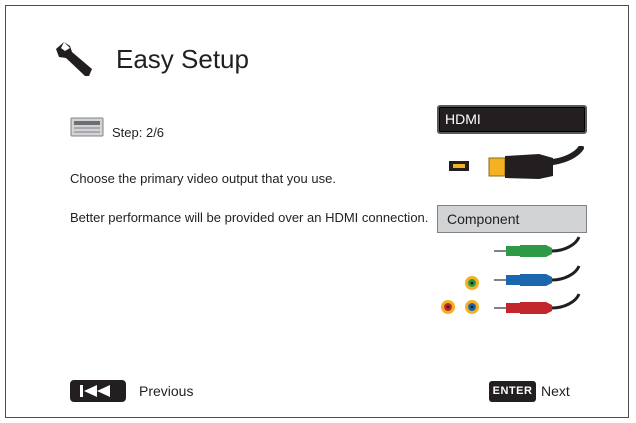 The height and width of the screenshot is (423, 636). I want to click on skip-previous-icon, so click(98, 391).